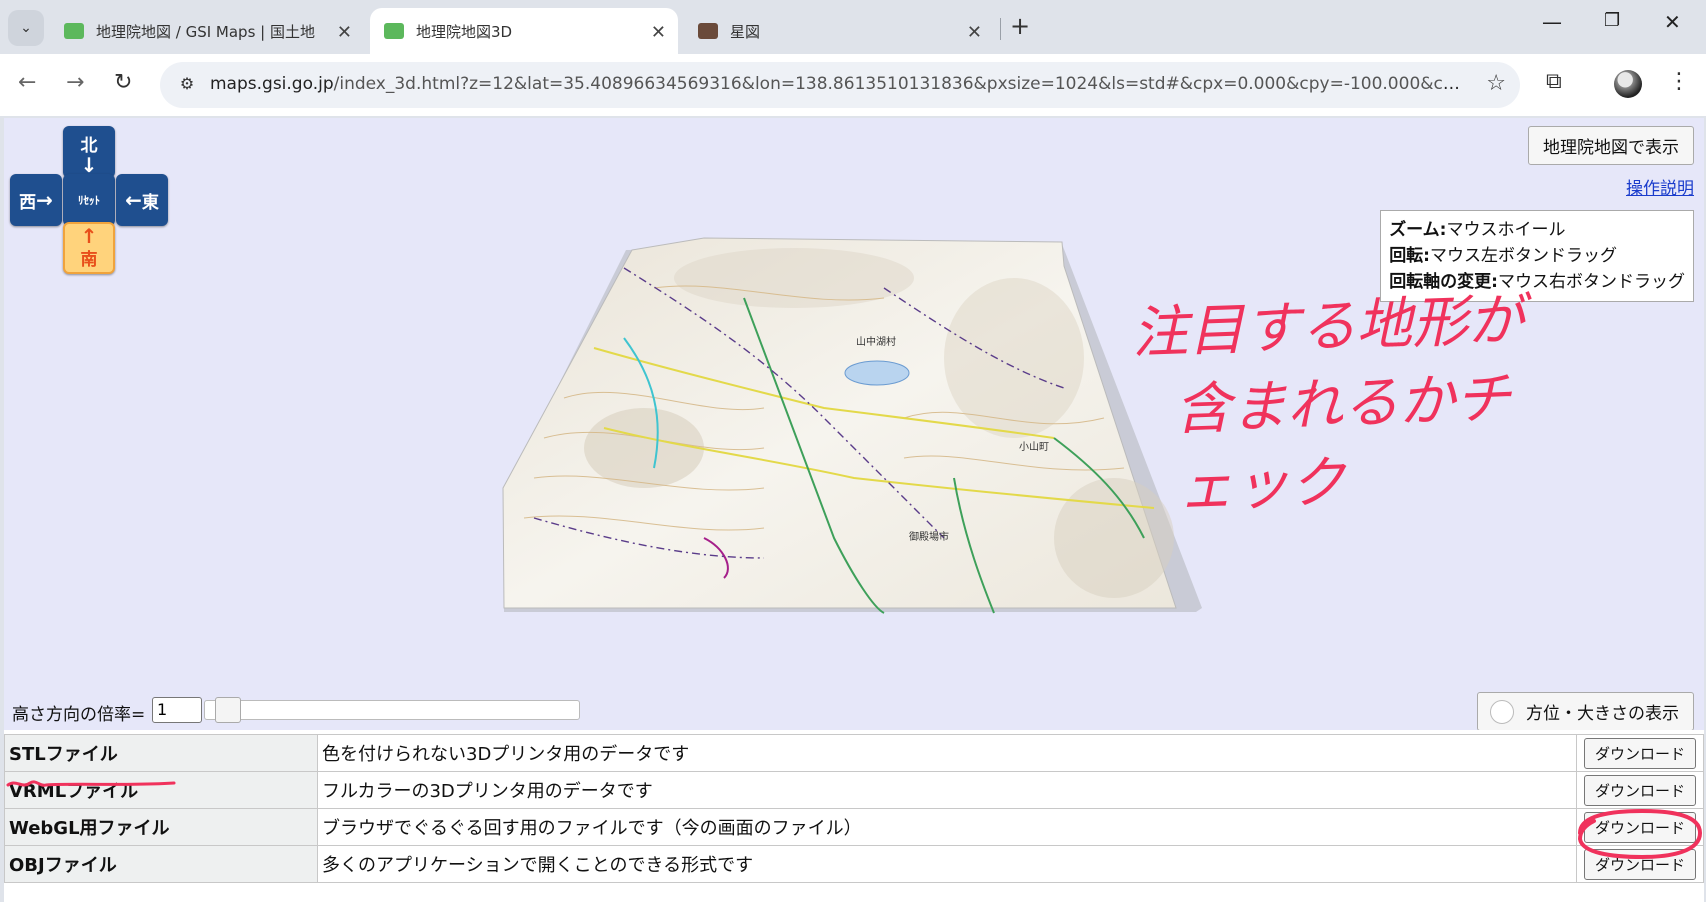  I want to click on reload-icon: ↻, so click(123, 82).